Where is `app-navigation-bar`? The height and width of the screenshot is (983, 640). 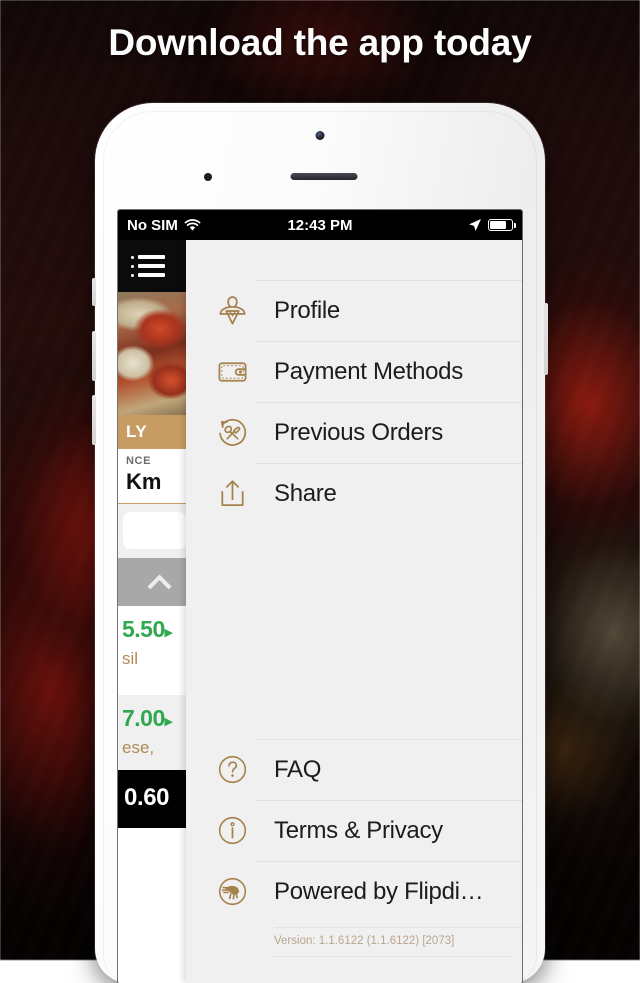 app-navigation-bar is located at coordinates (152, 266).